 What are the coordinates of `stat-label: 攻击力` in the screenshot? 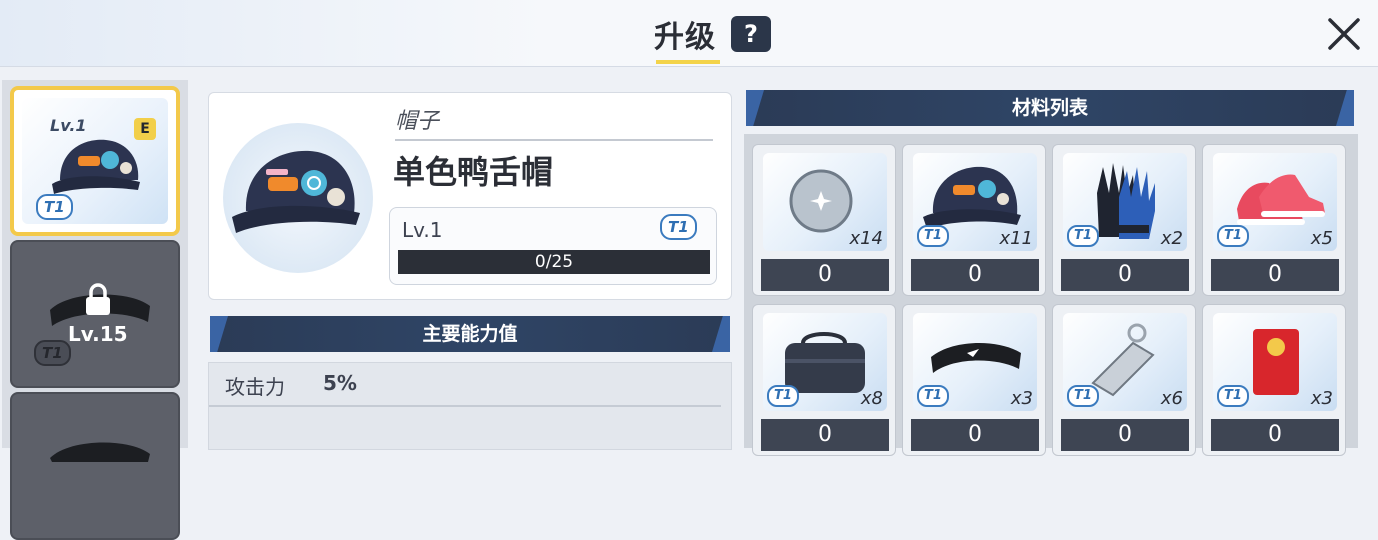 It's located at (255, 387).